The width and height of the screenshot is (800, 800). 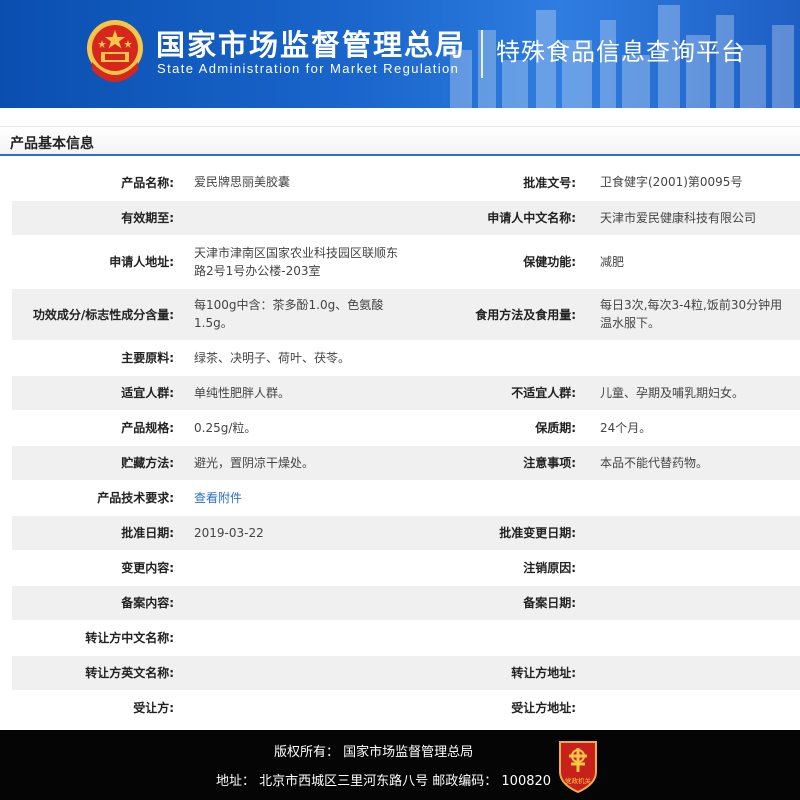 I want to click on table-row: 转让方英文名称: 转让方地址:, so click(x=406, y=673).